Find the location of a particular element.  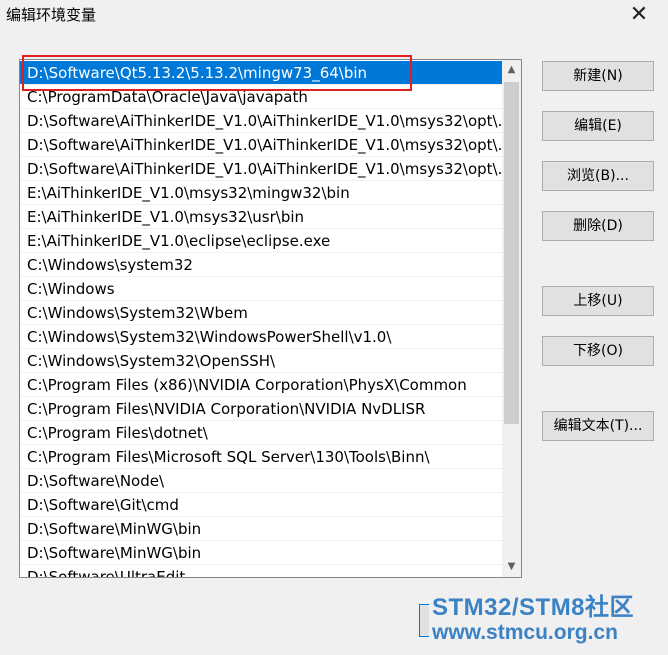

delete-button: 删除(D) is located at coordinates (598, 226).